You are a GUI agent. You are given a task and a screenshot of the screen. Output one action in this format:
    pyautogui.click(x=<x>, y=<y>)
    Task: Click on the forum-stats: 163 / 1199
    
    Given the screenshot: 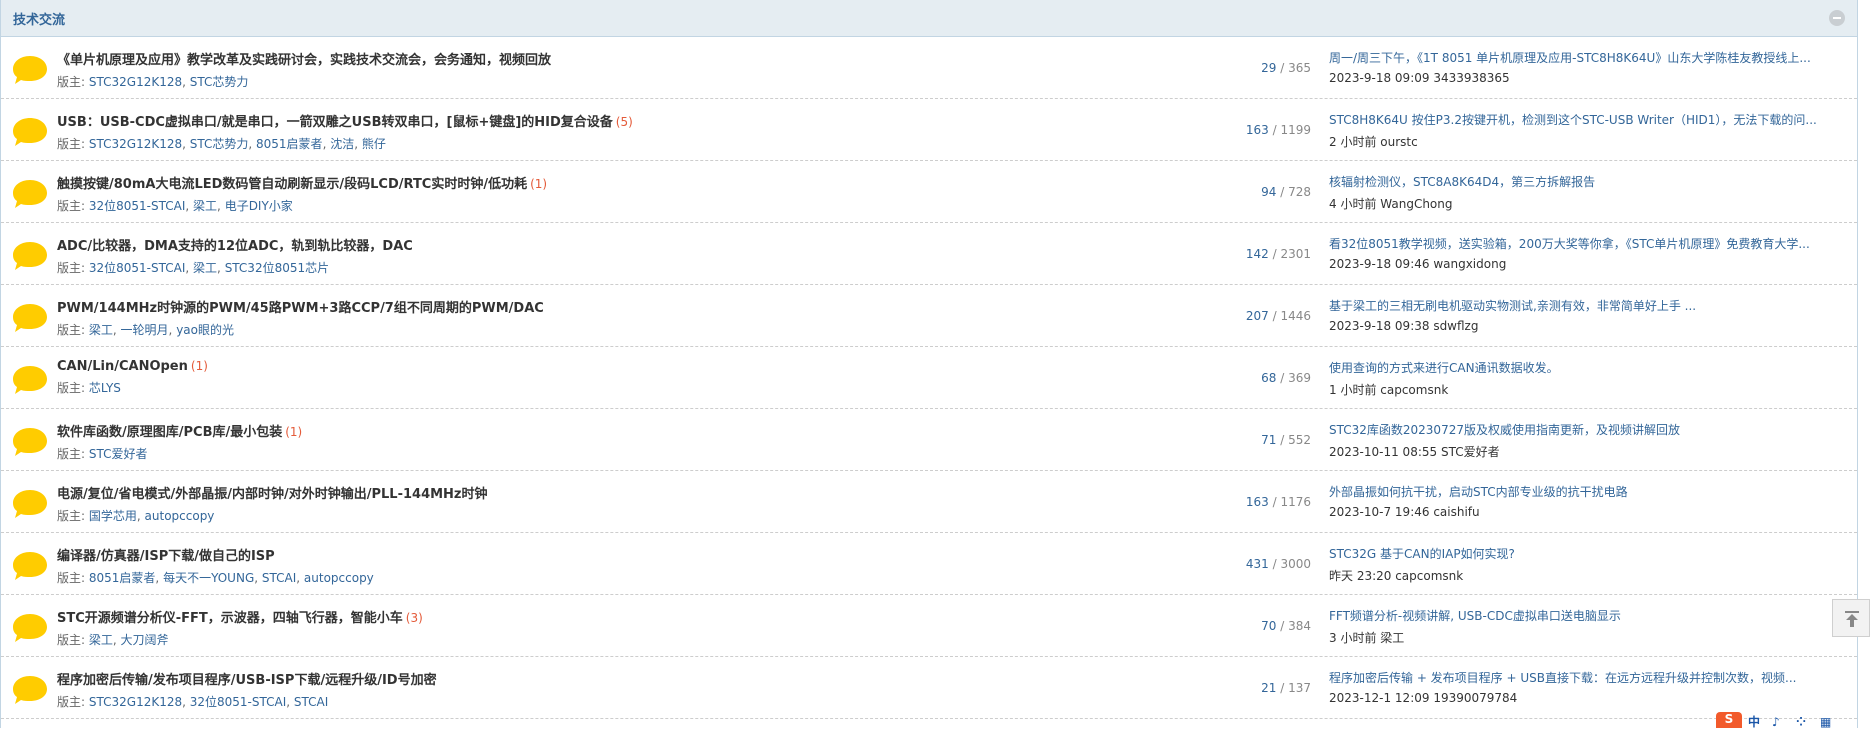 What is the action you would take?
    pyautogui.click(x=1156, y=130)
    